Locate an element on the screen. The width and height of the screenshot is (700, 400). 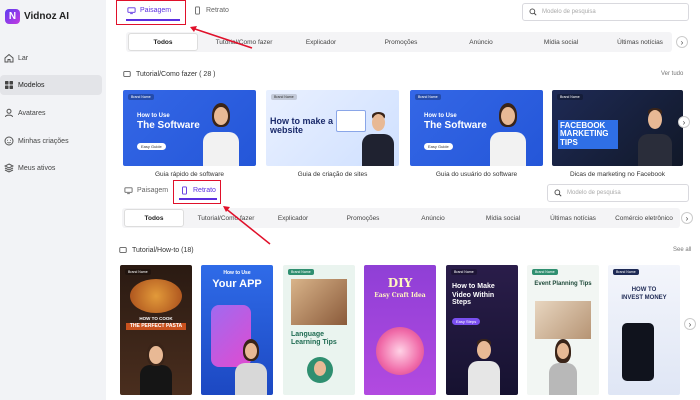
template-card: Brand Name FACEBOOK MARKETING TIPS is located at coordinates (617, 128).